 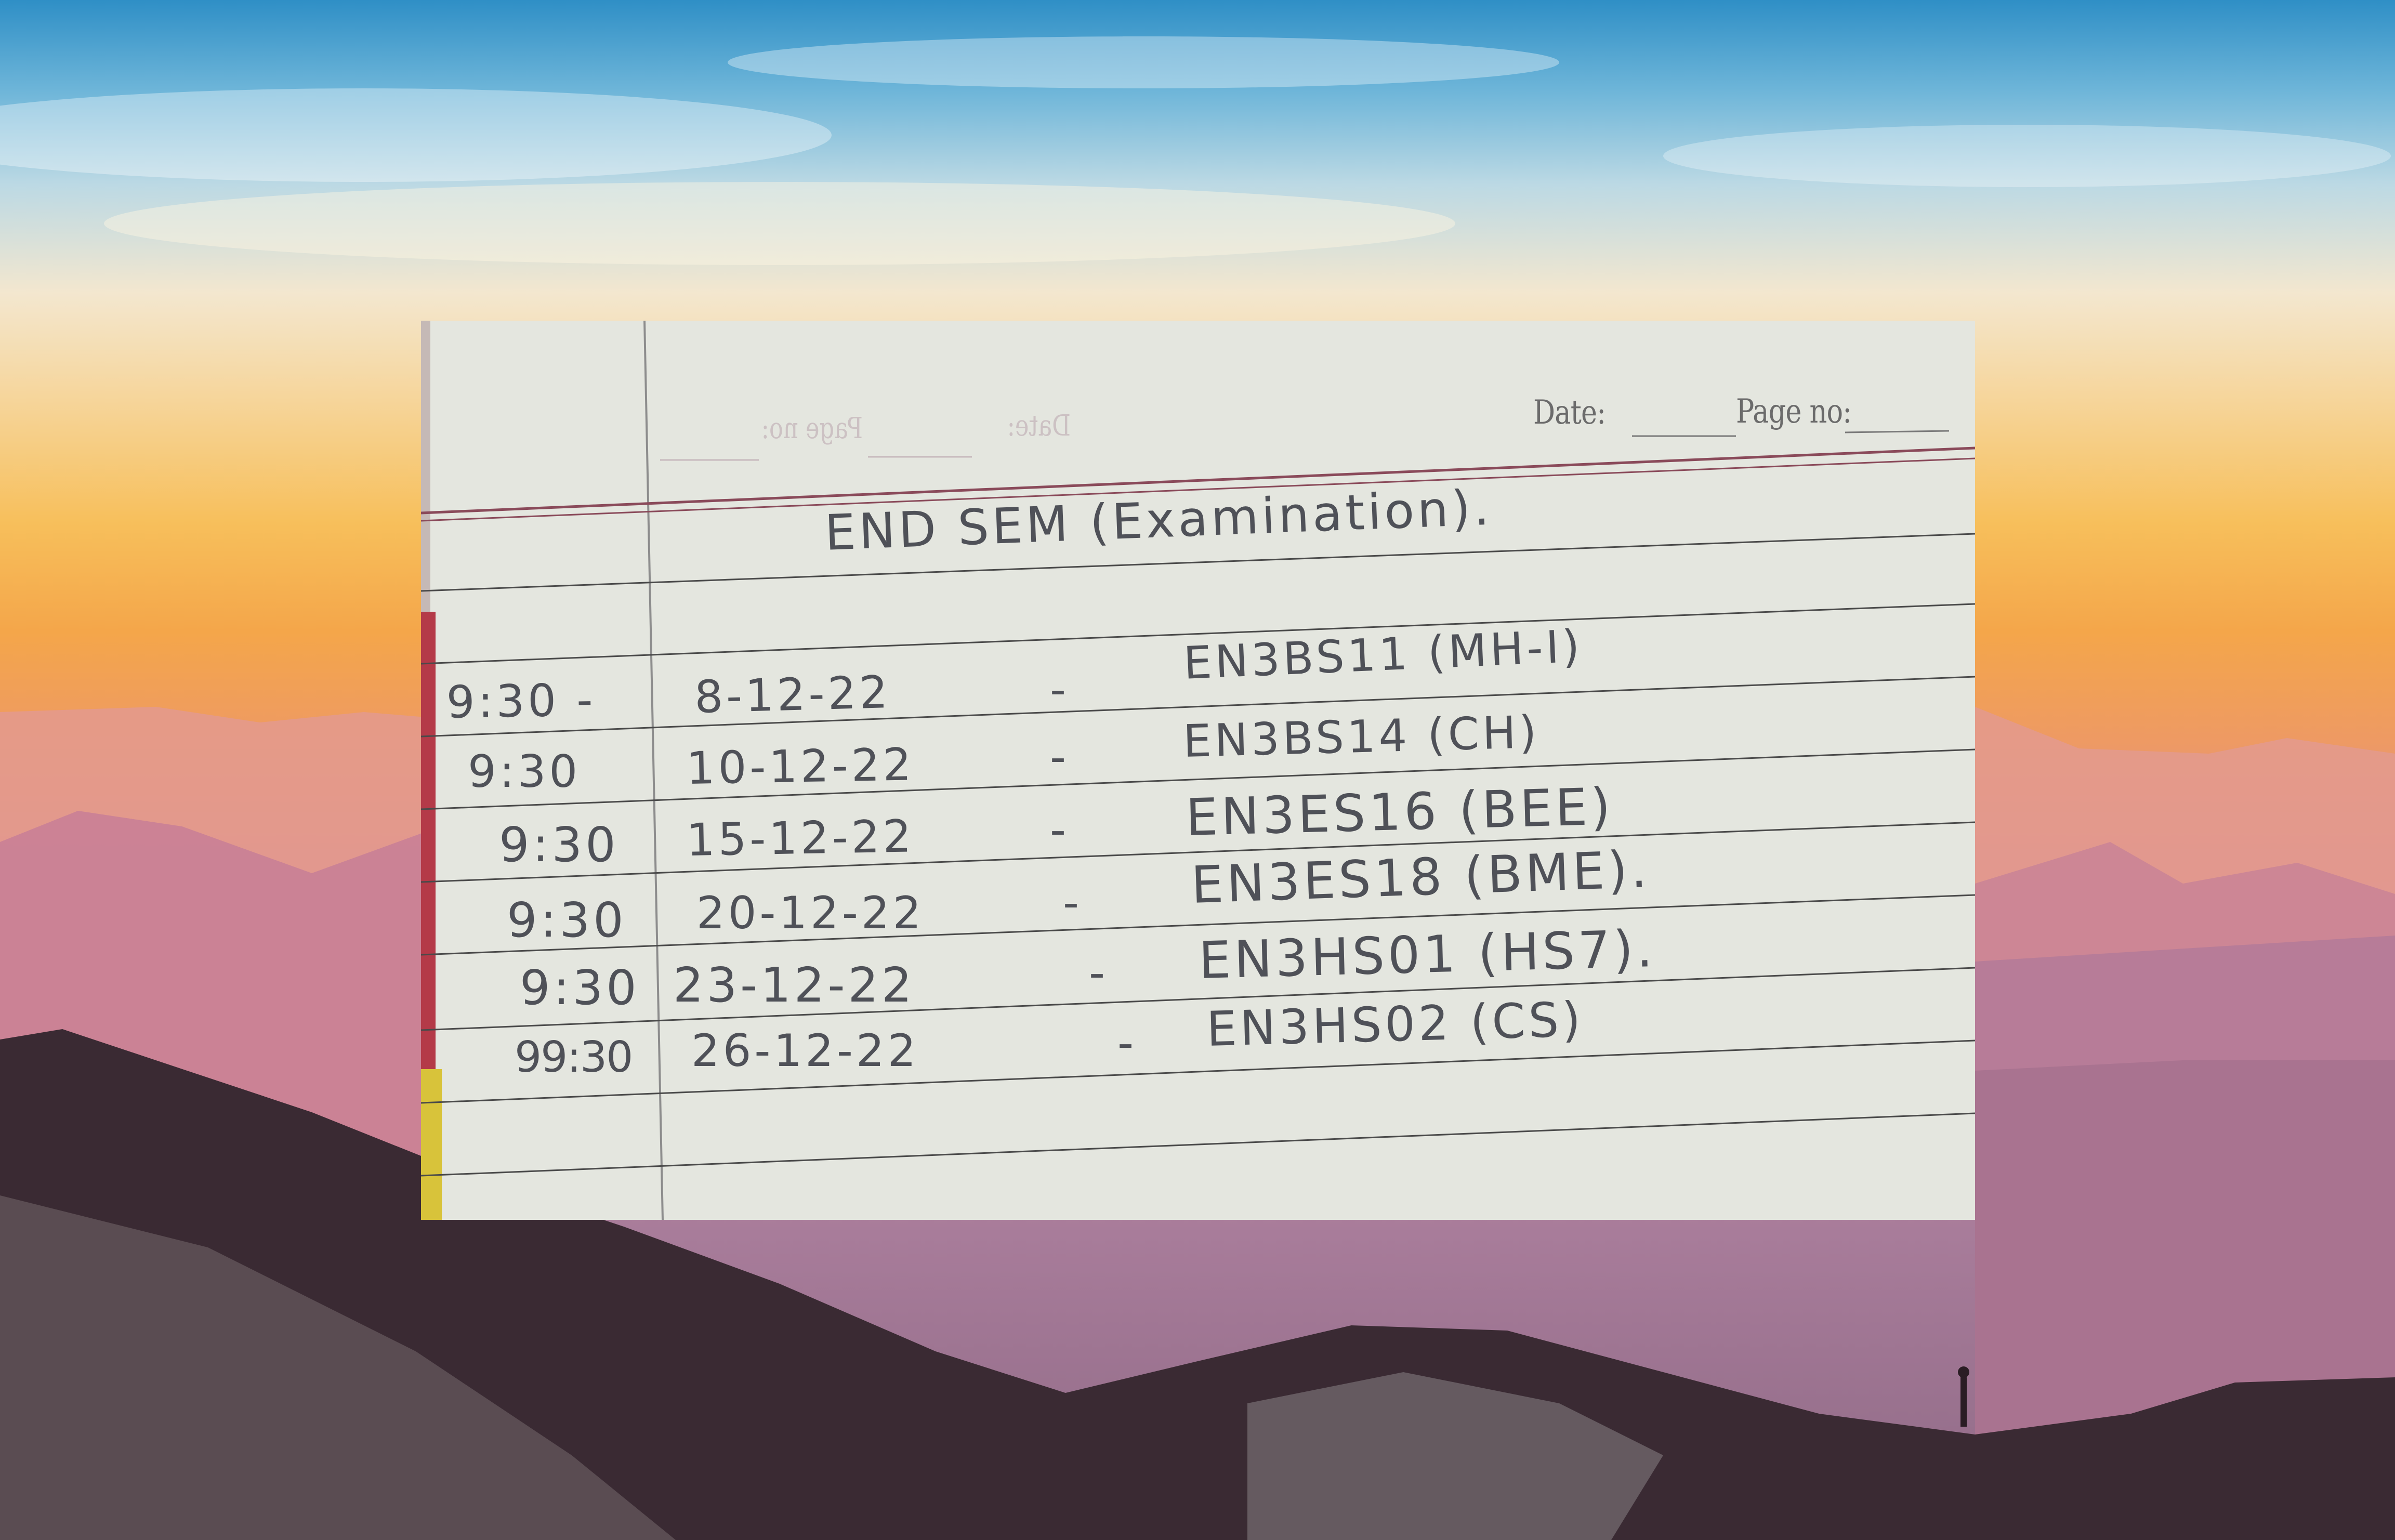 I want to click on row-3-dash: -, so click(x=1060, y=830).